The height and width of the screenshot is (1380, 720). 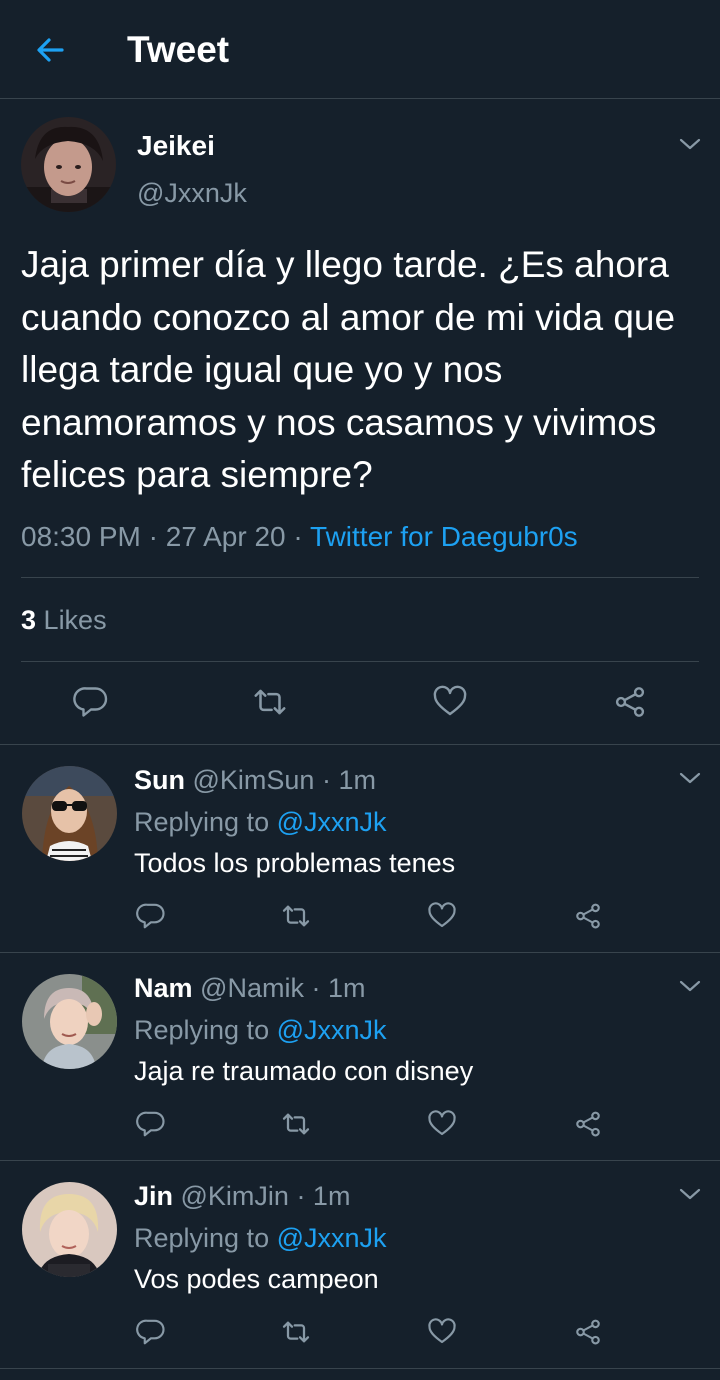 I want to click on likes-count: 3, so click(x=29, y=620).